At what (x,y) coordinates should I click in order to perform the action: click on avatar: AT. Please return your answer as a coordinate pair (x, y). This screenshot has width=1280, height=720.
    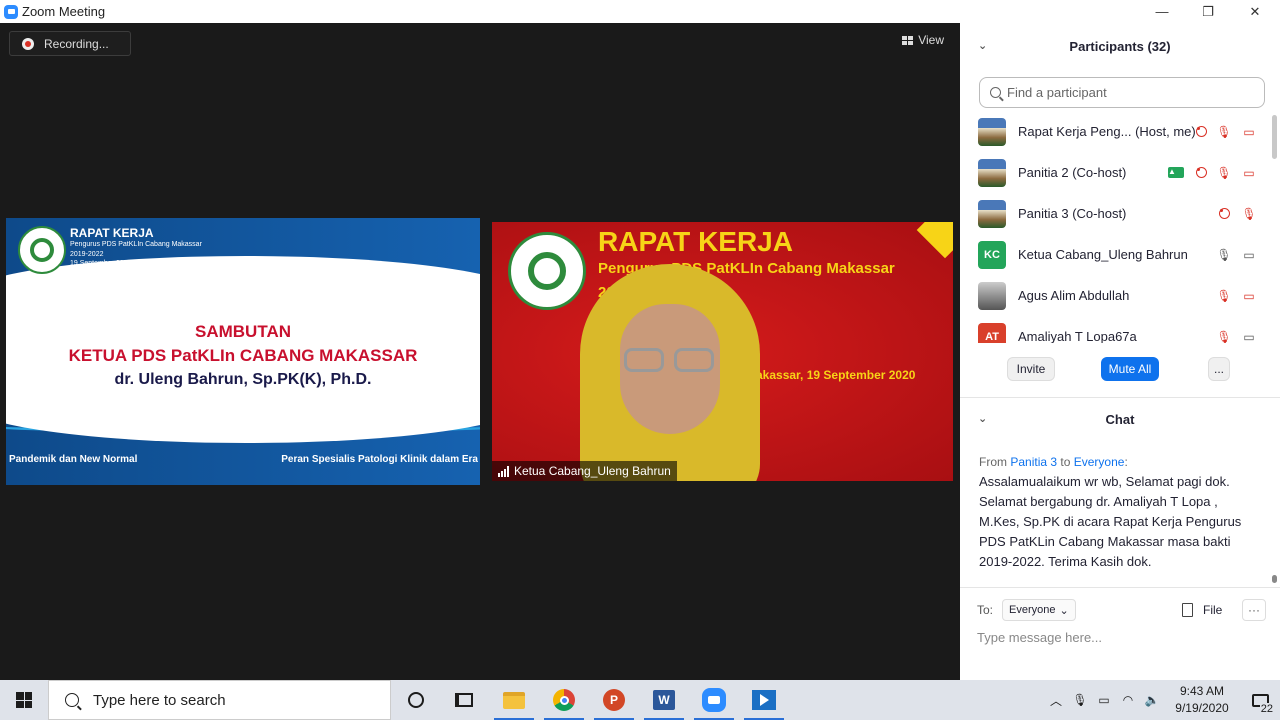
    Looking at the image, I should click on (992, 332).